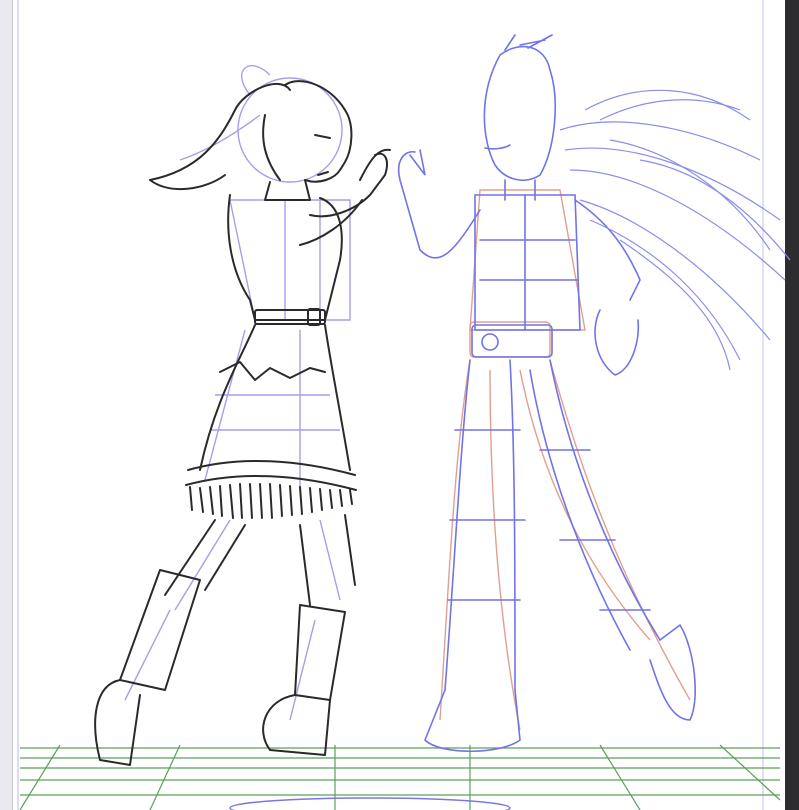 This screenshot has width=799, height=810. I want to click on perspective-grid, so click(400, 777).